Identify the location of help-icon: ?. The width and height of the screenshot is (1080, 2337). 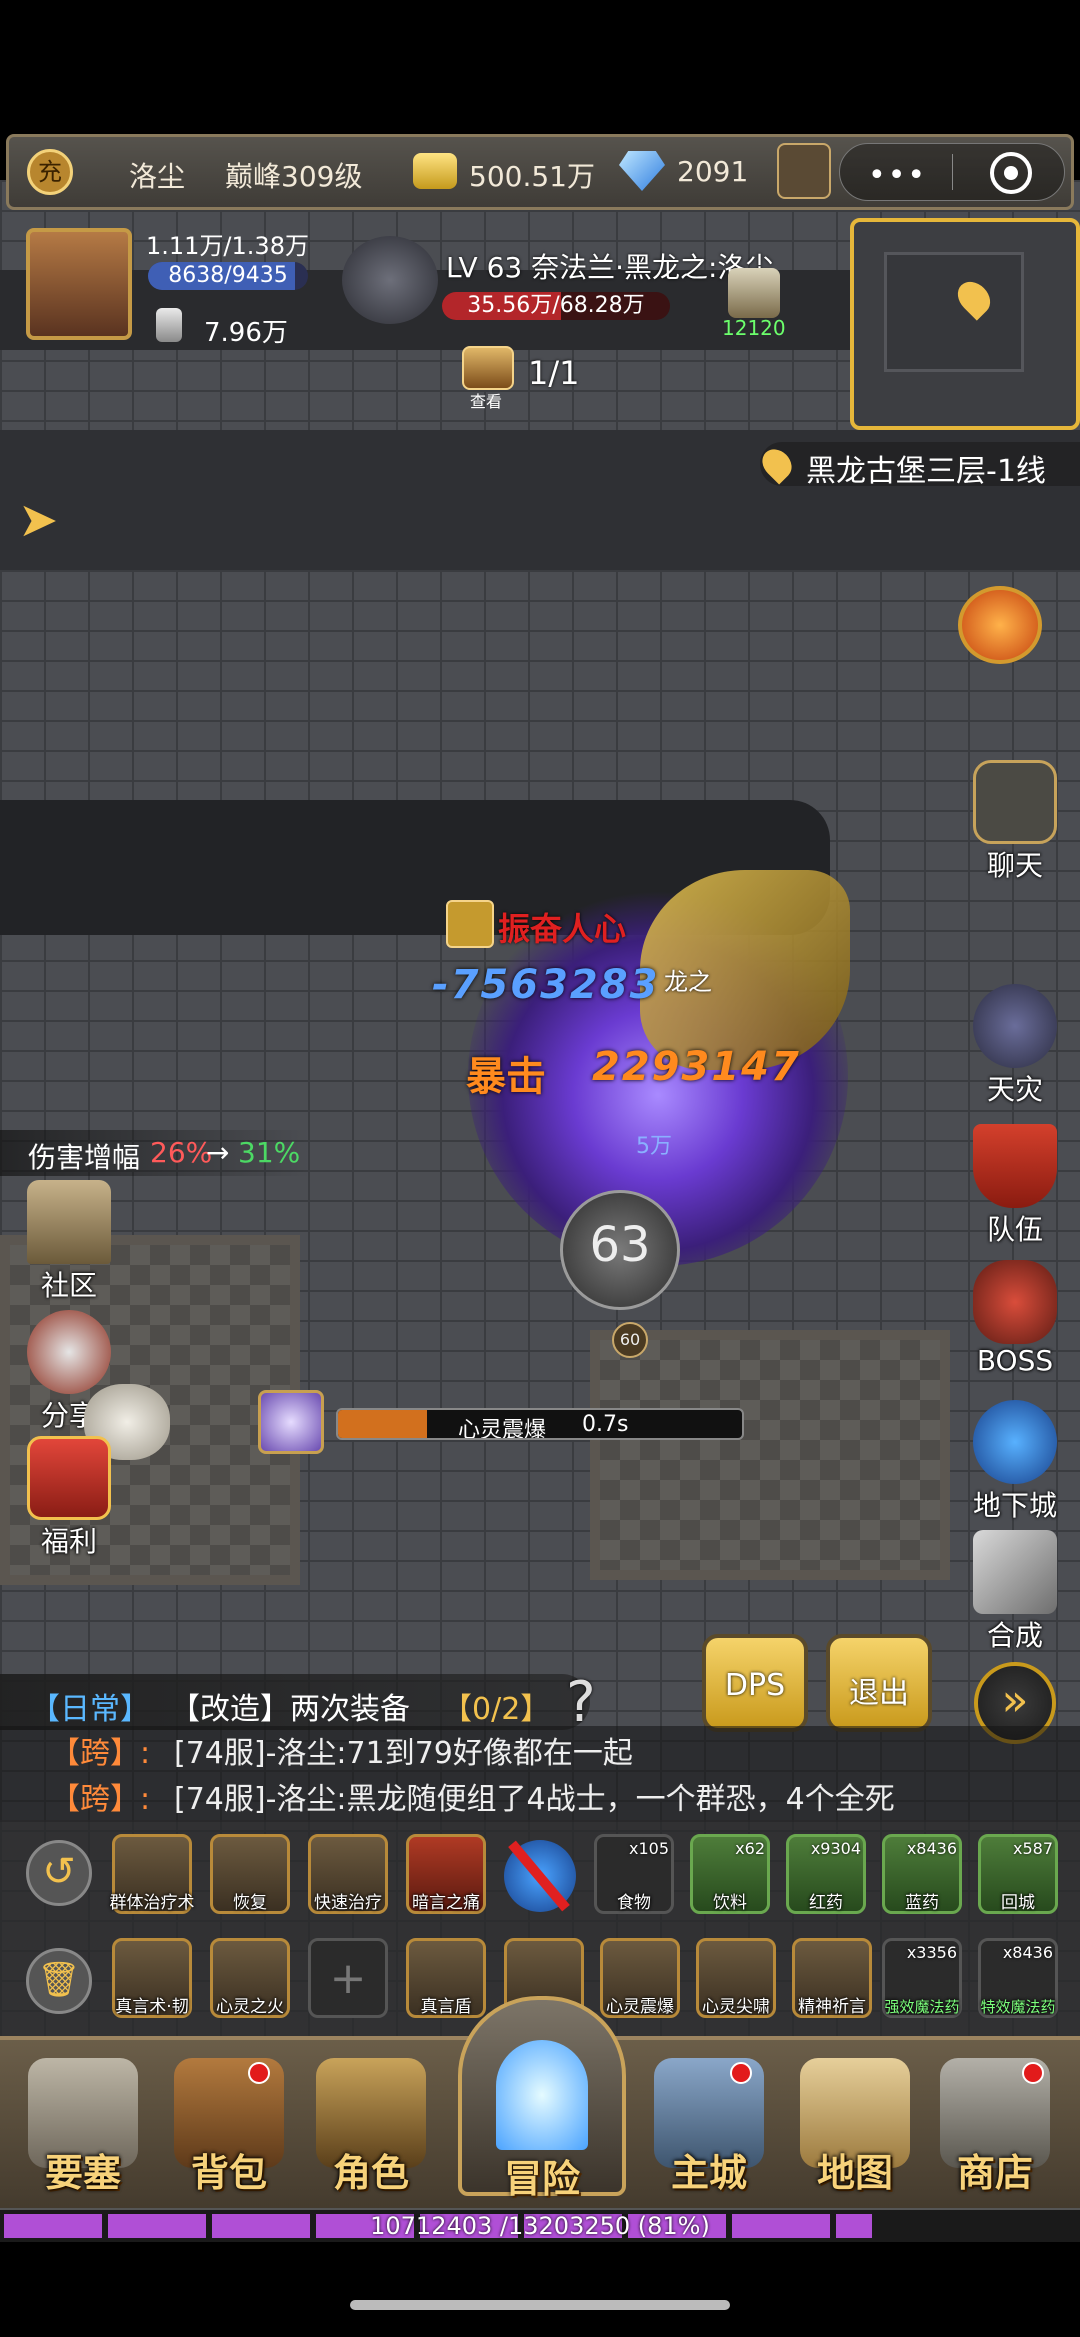
(594, 1702).